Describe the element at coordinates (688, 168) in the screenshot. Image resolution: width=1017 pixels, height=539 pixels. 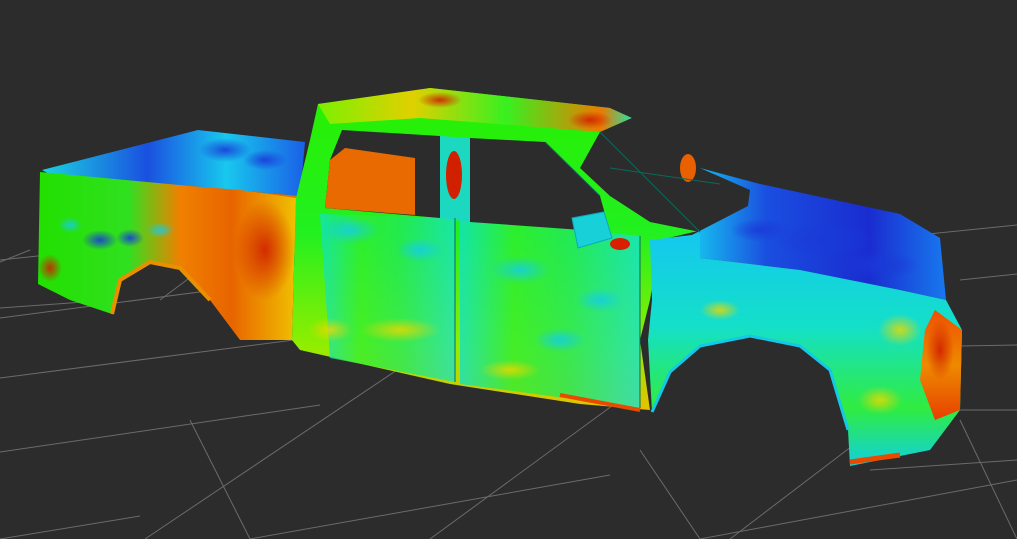
I see `a-pillar-hotspot` at that location.